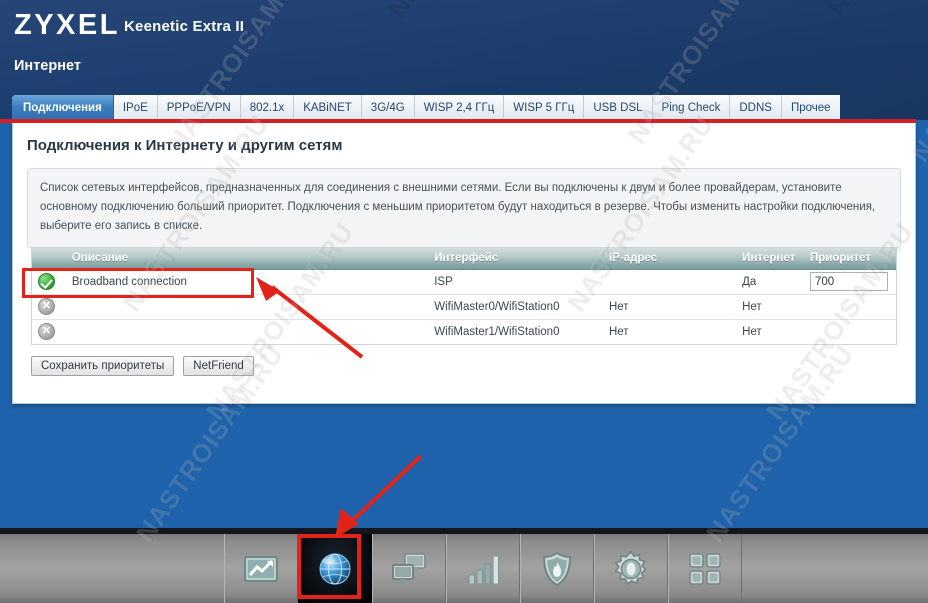  Describe the element at coordinates (47, 66) in the screenshot. I see `page-title: Интернет` at that location.